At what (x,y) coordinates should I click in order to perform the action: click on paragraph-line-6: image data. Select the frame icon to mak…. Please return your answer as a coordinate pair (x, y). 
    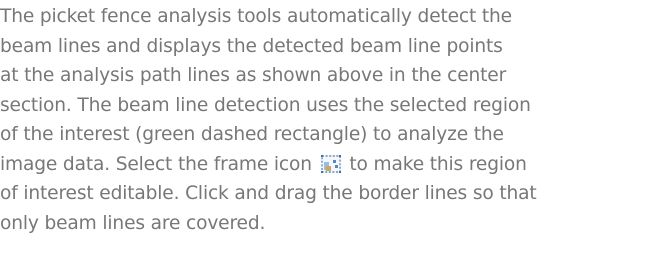
    Looking at the image, I should click on (327, 165).